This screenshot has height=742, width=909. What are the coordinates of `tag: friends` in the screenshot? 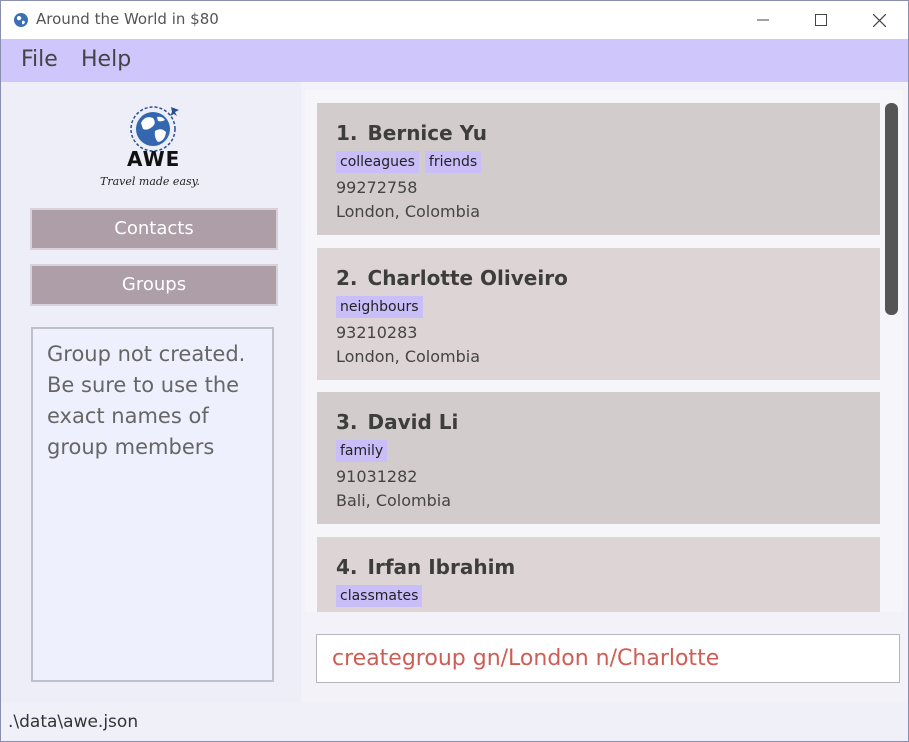 It's located at (453, 162).